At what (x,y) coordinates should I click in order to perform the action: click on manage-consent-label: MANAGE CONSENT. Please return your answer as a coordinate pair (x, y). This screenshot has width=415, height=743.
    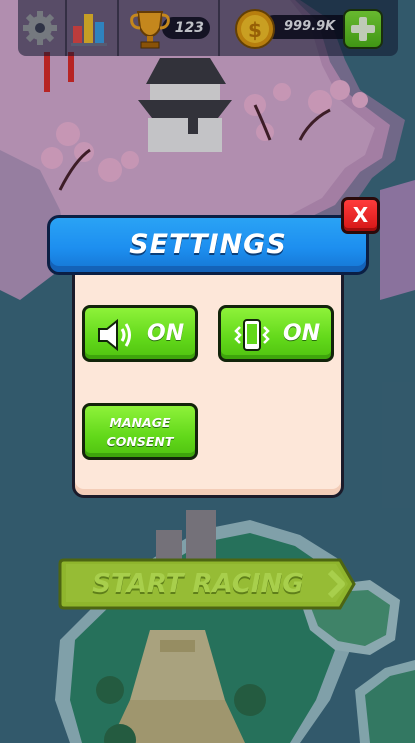
    Looking at the image, I should click on (140, 432).